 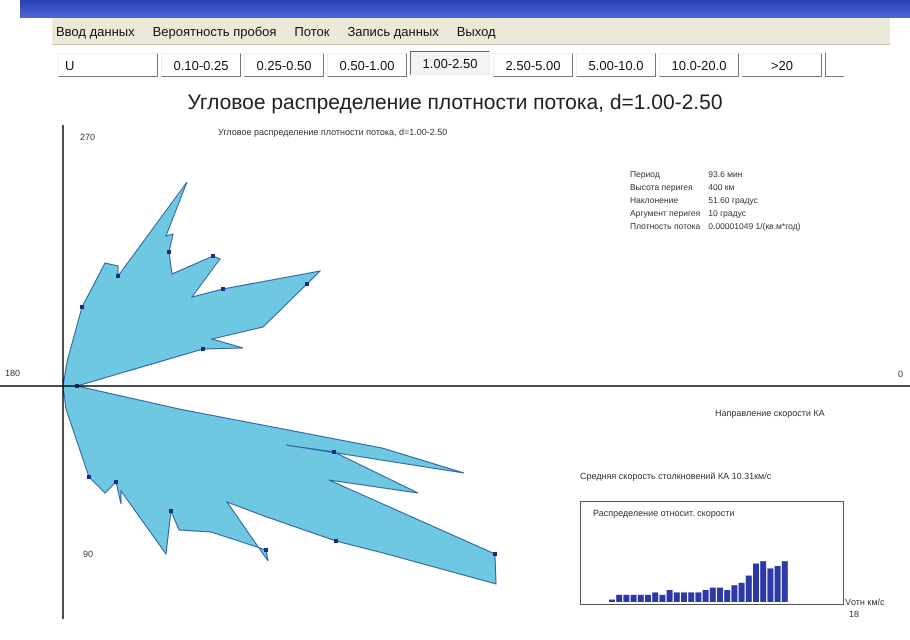 What do you see at coordinates (645, 174) in the screenshot?
I see `parameter-name: Период` at bounding box center [645, 174].